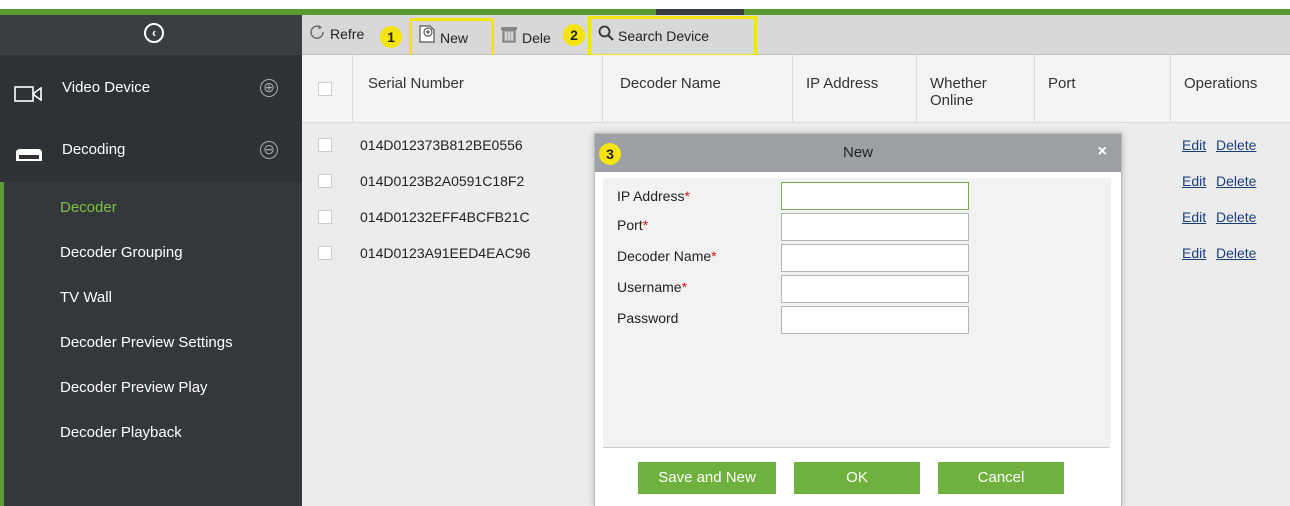 This screenshot has width=1290, height=506. Describe the element at coordinates (509, 35) in the screenshot. I see `delete-trash-icon` at that location.